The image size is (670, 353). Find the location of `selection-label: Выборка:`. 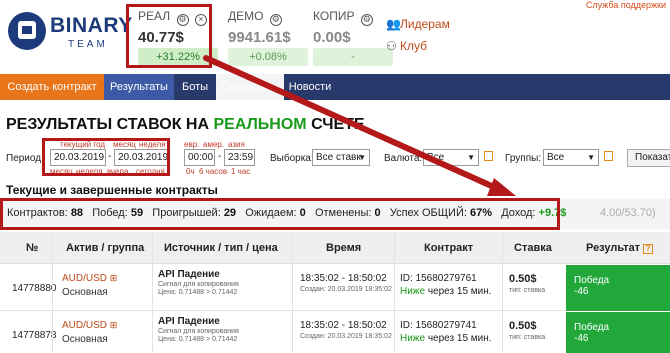

selection-label: Выборка: is located at coordinates (292, 158).